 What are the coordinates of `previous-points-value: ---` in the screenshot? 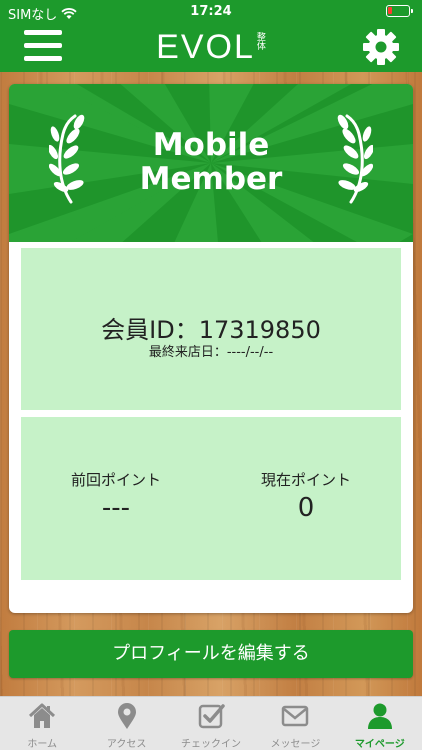 It's located at (116, 508).